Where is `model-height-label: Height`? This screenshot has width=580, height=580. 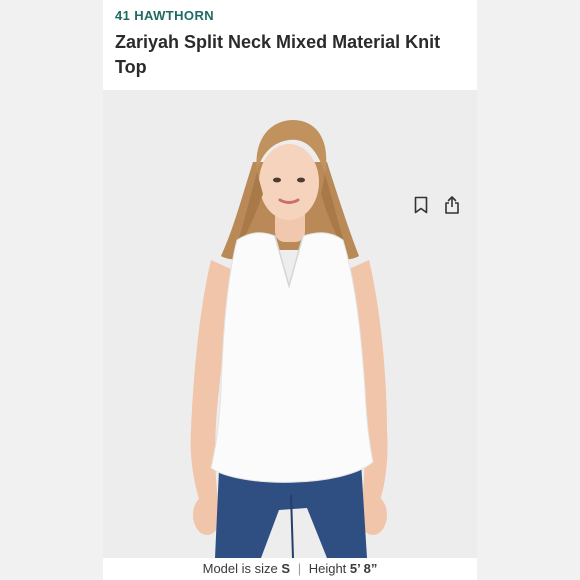 model-height-label: Height is located at coordinates (327, 568).